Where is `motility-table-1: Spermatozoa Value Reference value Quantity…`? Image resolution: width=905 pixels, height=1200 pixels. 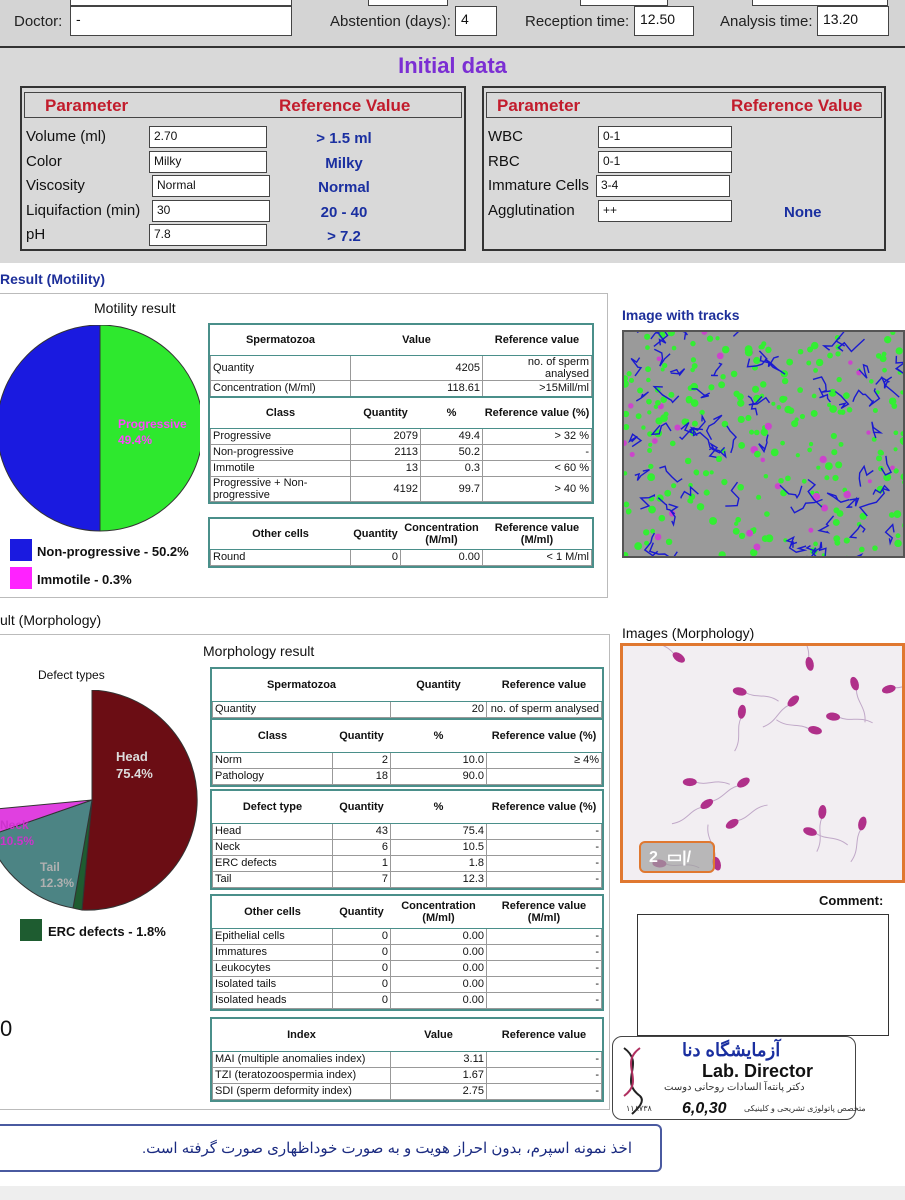
motility-table-1: Spermatozoa Value Reference value Quantity… is located at coordinates (401, 361).